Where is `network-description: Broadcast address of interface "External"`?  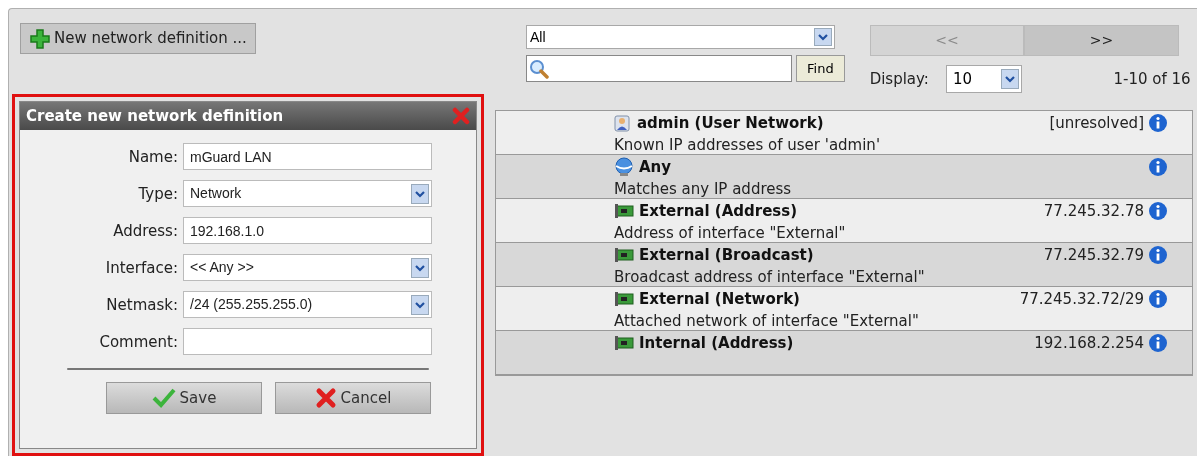
network-description: Broadcast address of interface "External" is located at coordinates (770, 277).